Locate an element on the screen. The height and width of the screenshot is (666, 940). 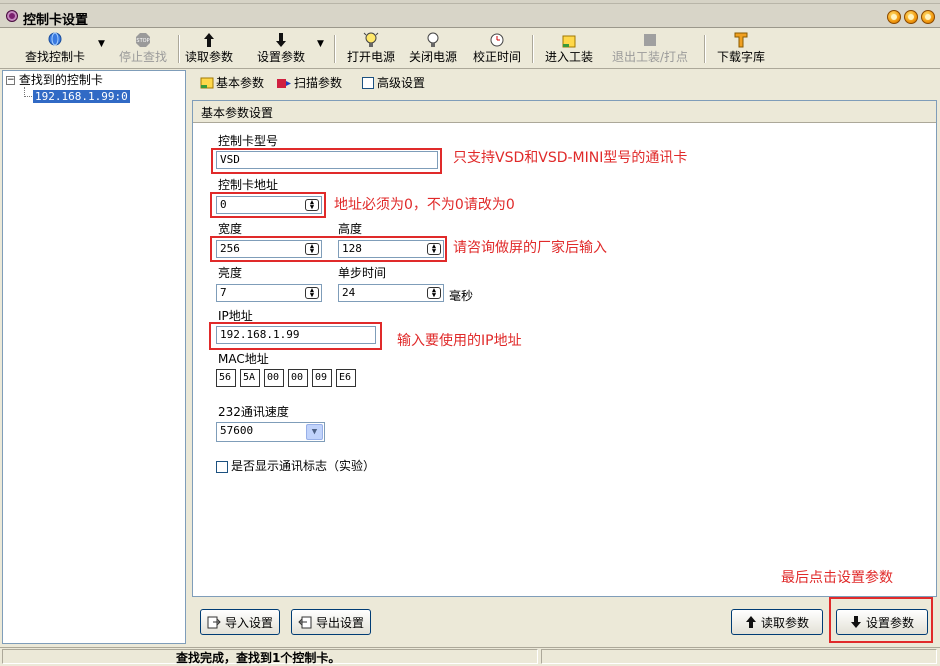
stop-search-button: STOP 停止查找 is located at coordinates (143, 49).